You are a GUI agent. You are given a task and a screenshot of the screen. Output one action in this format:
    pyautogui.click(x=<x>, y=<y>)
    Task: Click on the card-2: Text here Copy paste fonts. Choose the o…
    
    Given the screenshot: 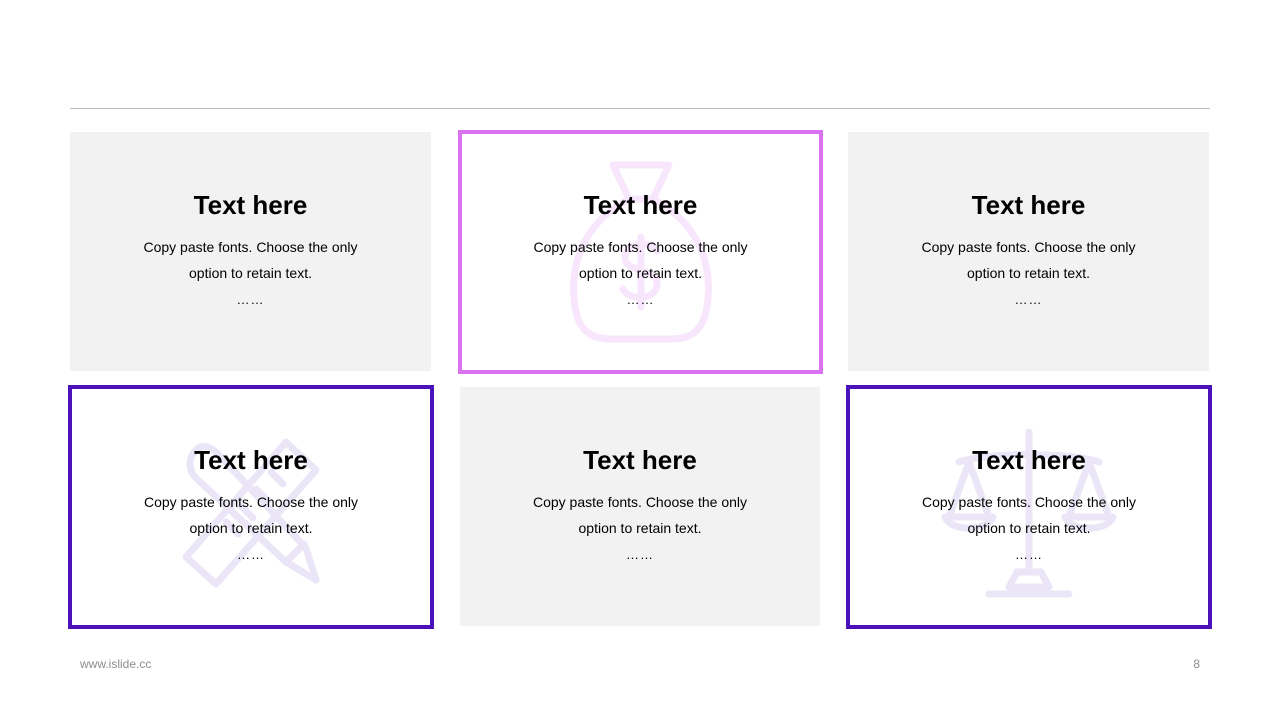 What is the action you would take?
    pyautogui.click(x=640, y=252)
    